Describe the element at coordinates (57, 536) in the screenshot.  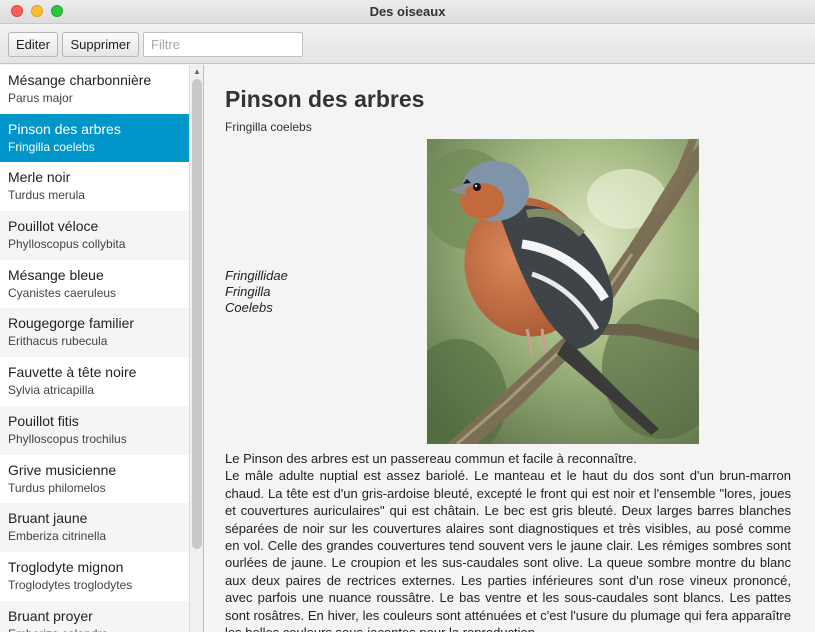
I see `bird-latin: Emberiza citrinella` at that location.